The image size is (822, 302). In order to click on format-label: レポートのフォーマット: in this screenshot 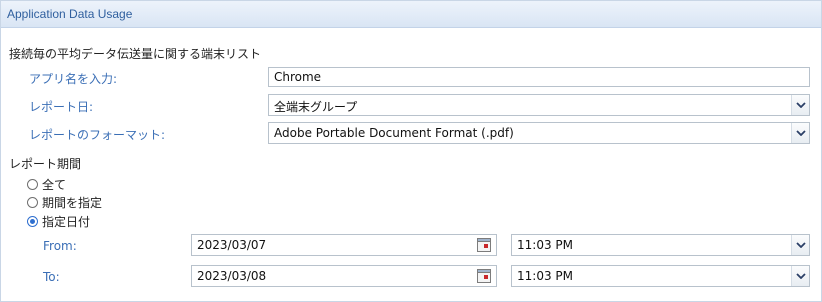, I will do `click(97, 135)`.